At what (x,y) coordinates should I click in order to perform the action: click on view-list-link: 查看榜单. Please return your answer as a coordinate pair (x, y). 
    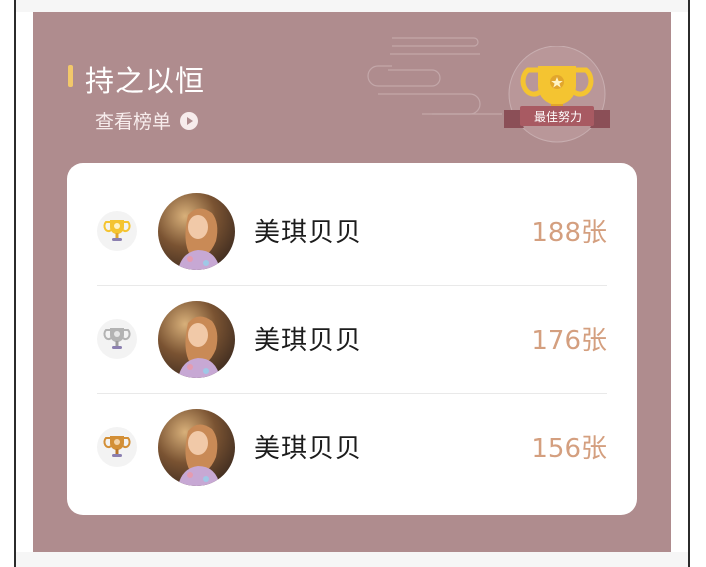
    Looking at the image, I should click on (147, 120).